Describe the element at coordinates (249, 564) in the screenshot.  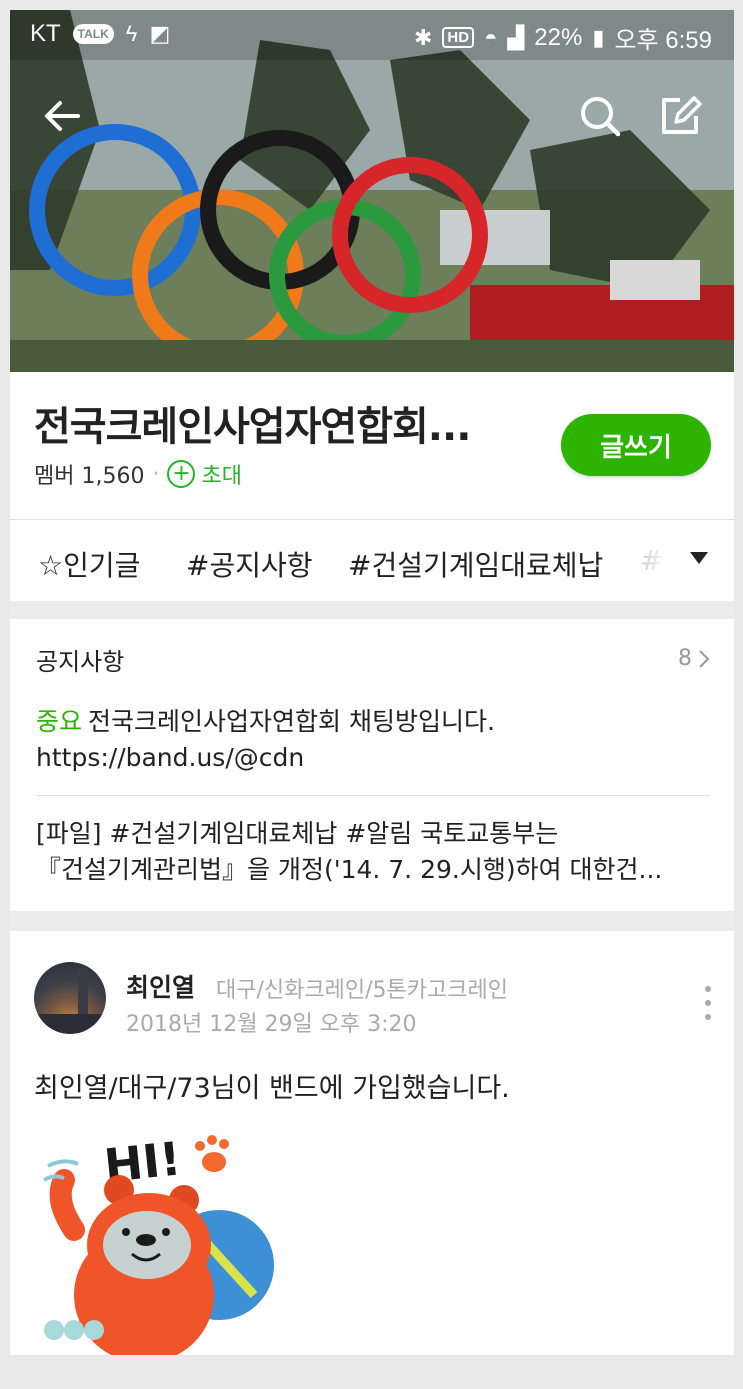
I see `tag-notice: #공지사항` at that location.